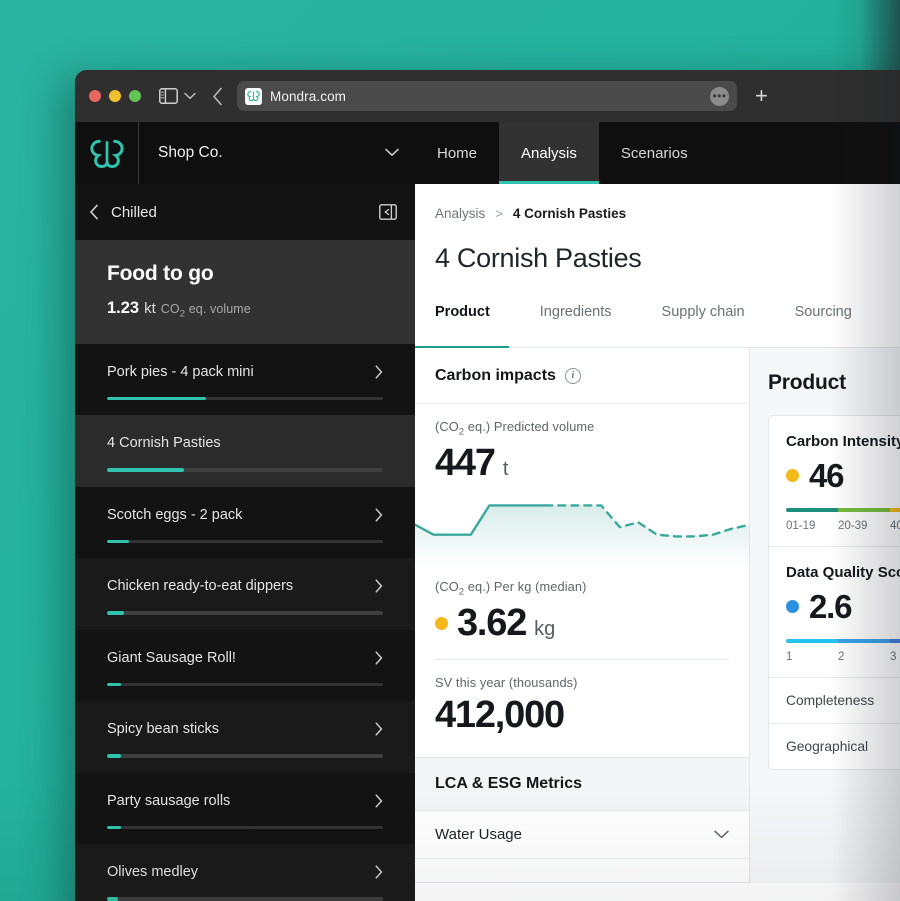  I want to click on tab-product: Product, so click(462, 324).